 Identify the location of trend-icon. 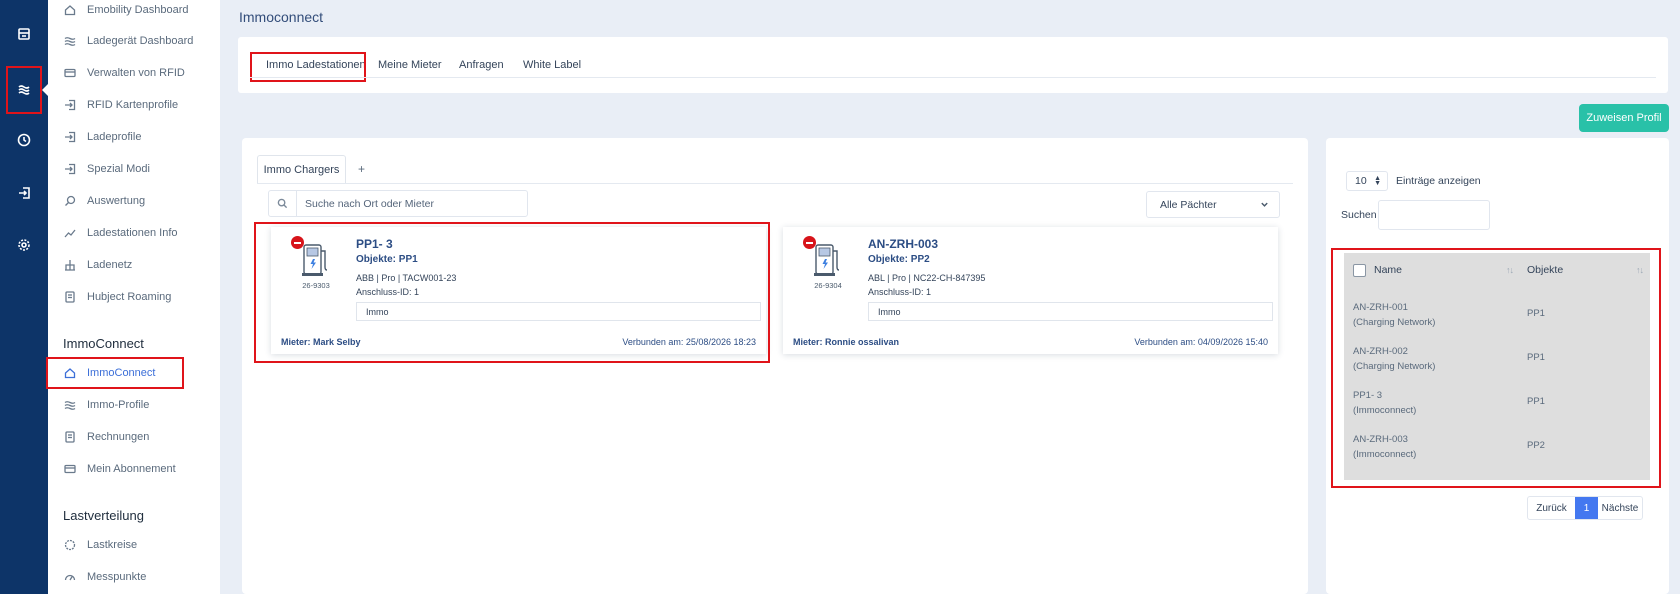
(70, 233).